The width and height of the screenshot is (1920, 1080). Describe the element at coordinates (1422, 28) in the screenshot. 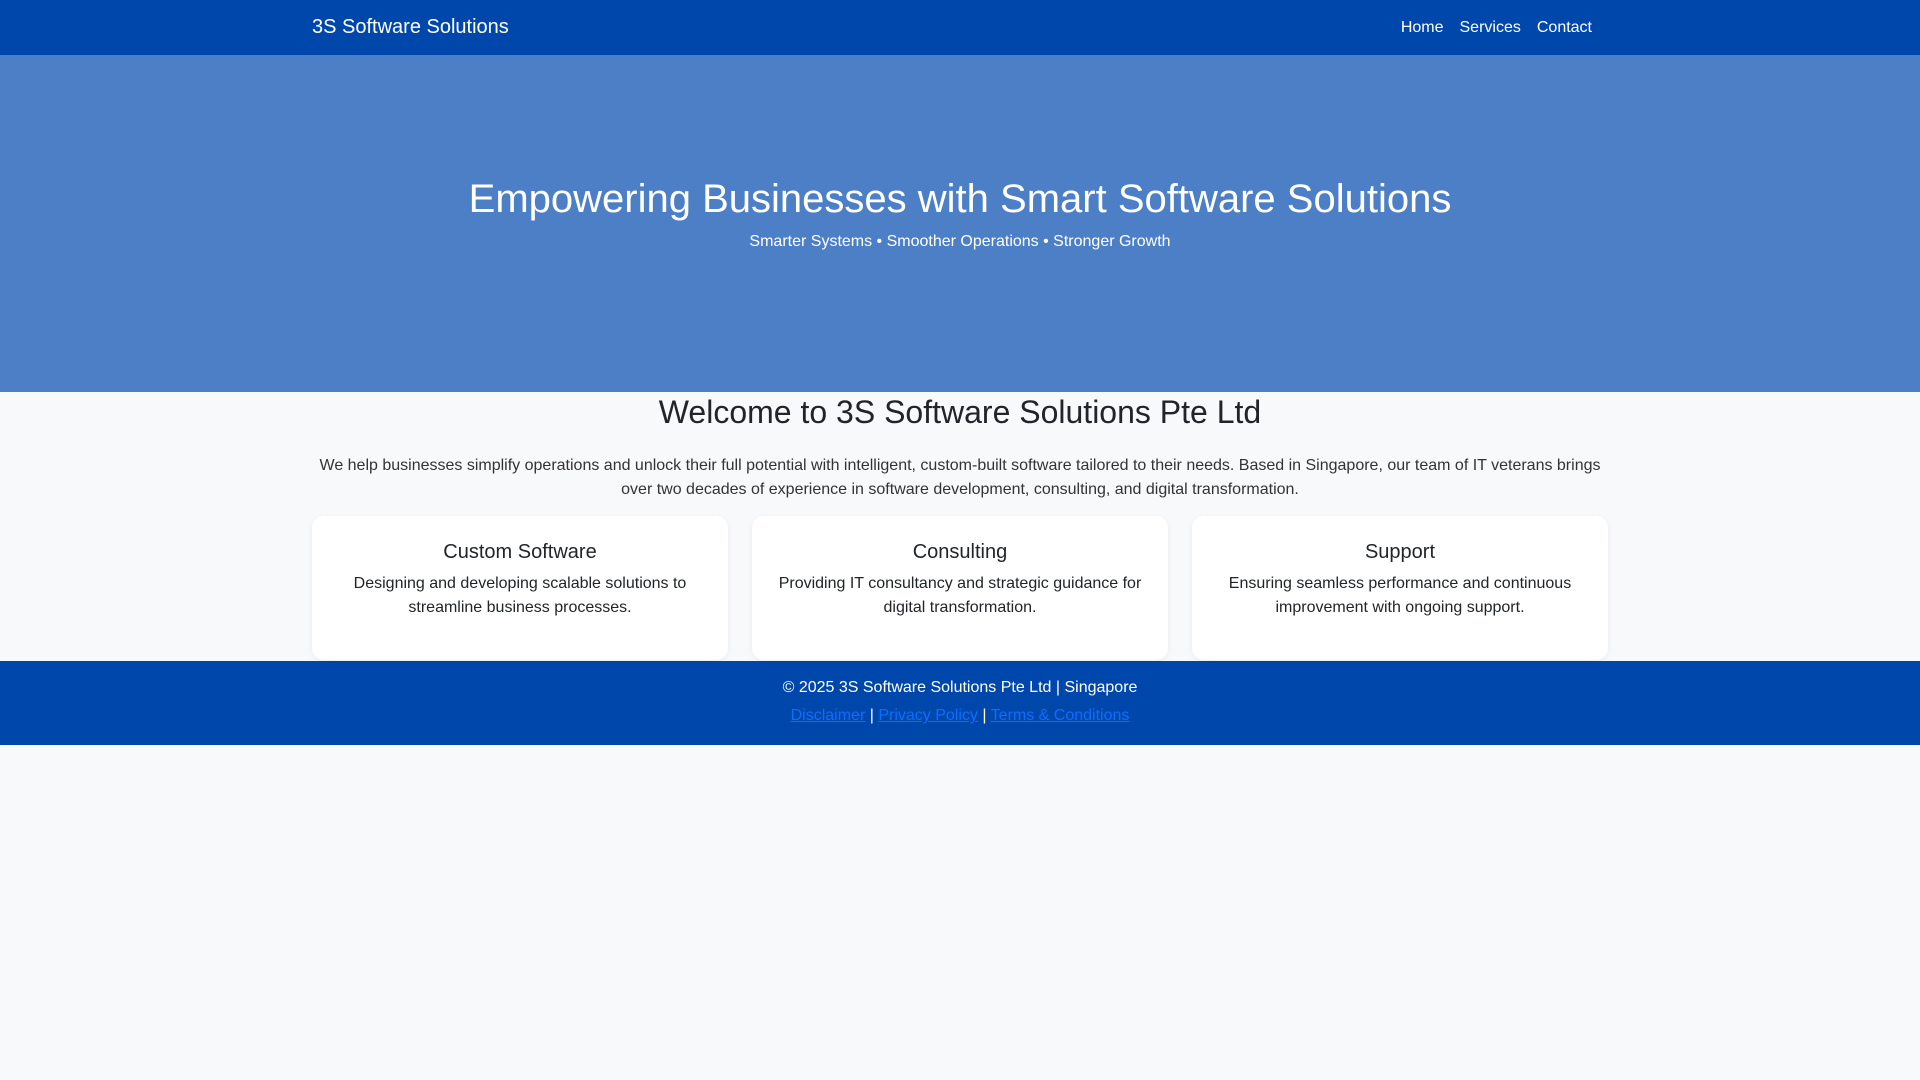

I see `nav-link-home: Home` at that location.